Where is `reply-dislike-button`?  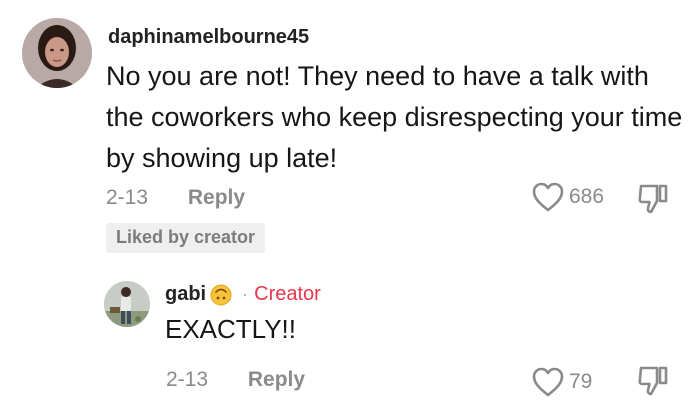 reply-dislike-button is located at coordinates (653, 383).